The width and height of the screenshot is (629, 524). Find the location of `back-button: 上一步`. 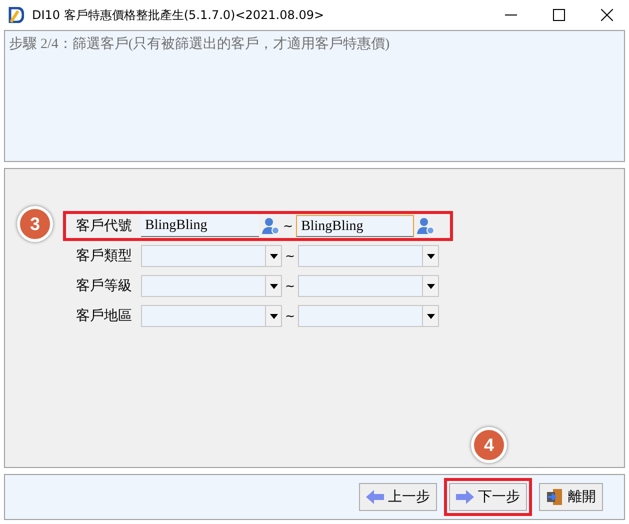

back-button: 上一步 is located at coordinates (398, 497).